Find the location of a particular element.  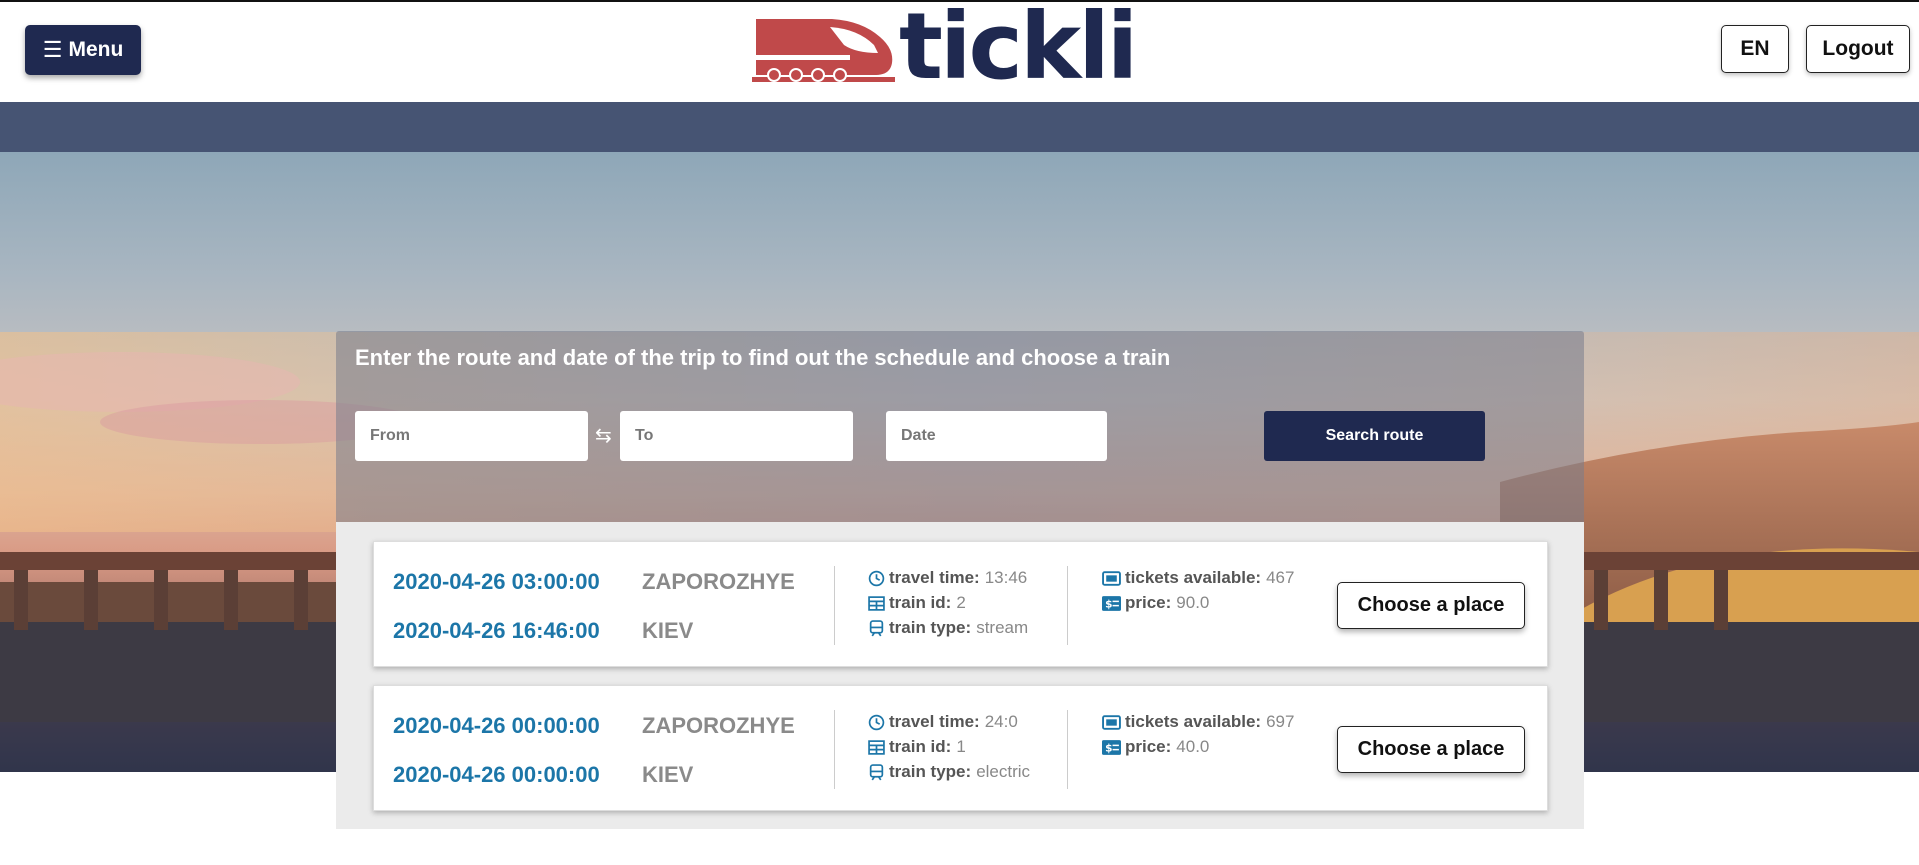

train-type-info: train type: electric is located at coordinates (949, 772).